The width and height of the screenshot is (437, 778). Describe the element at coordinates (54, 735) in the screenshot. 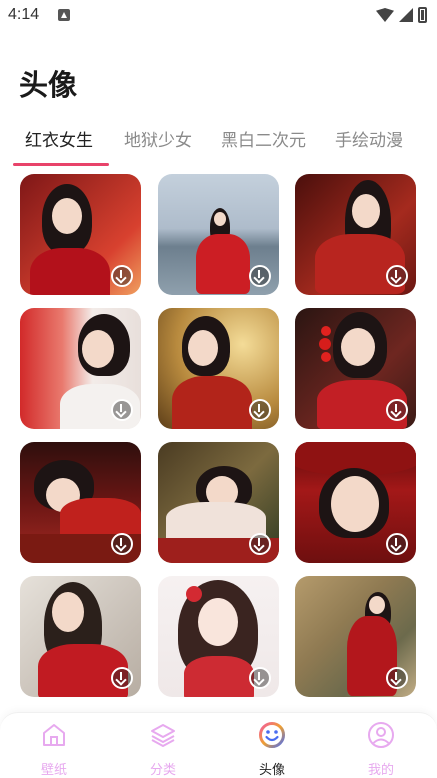

I see `home-icon` at that location.